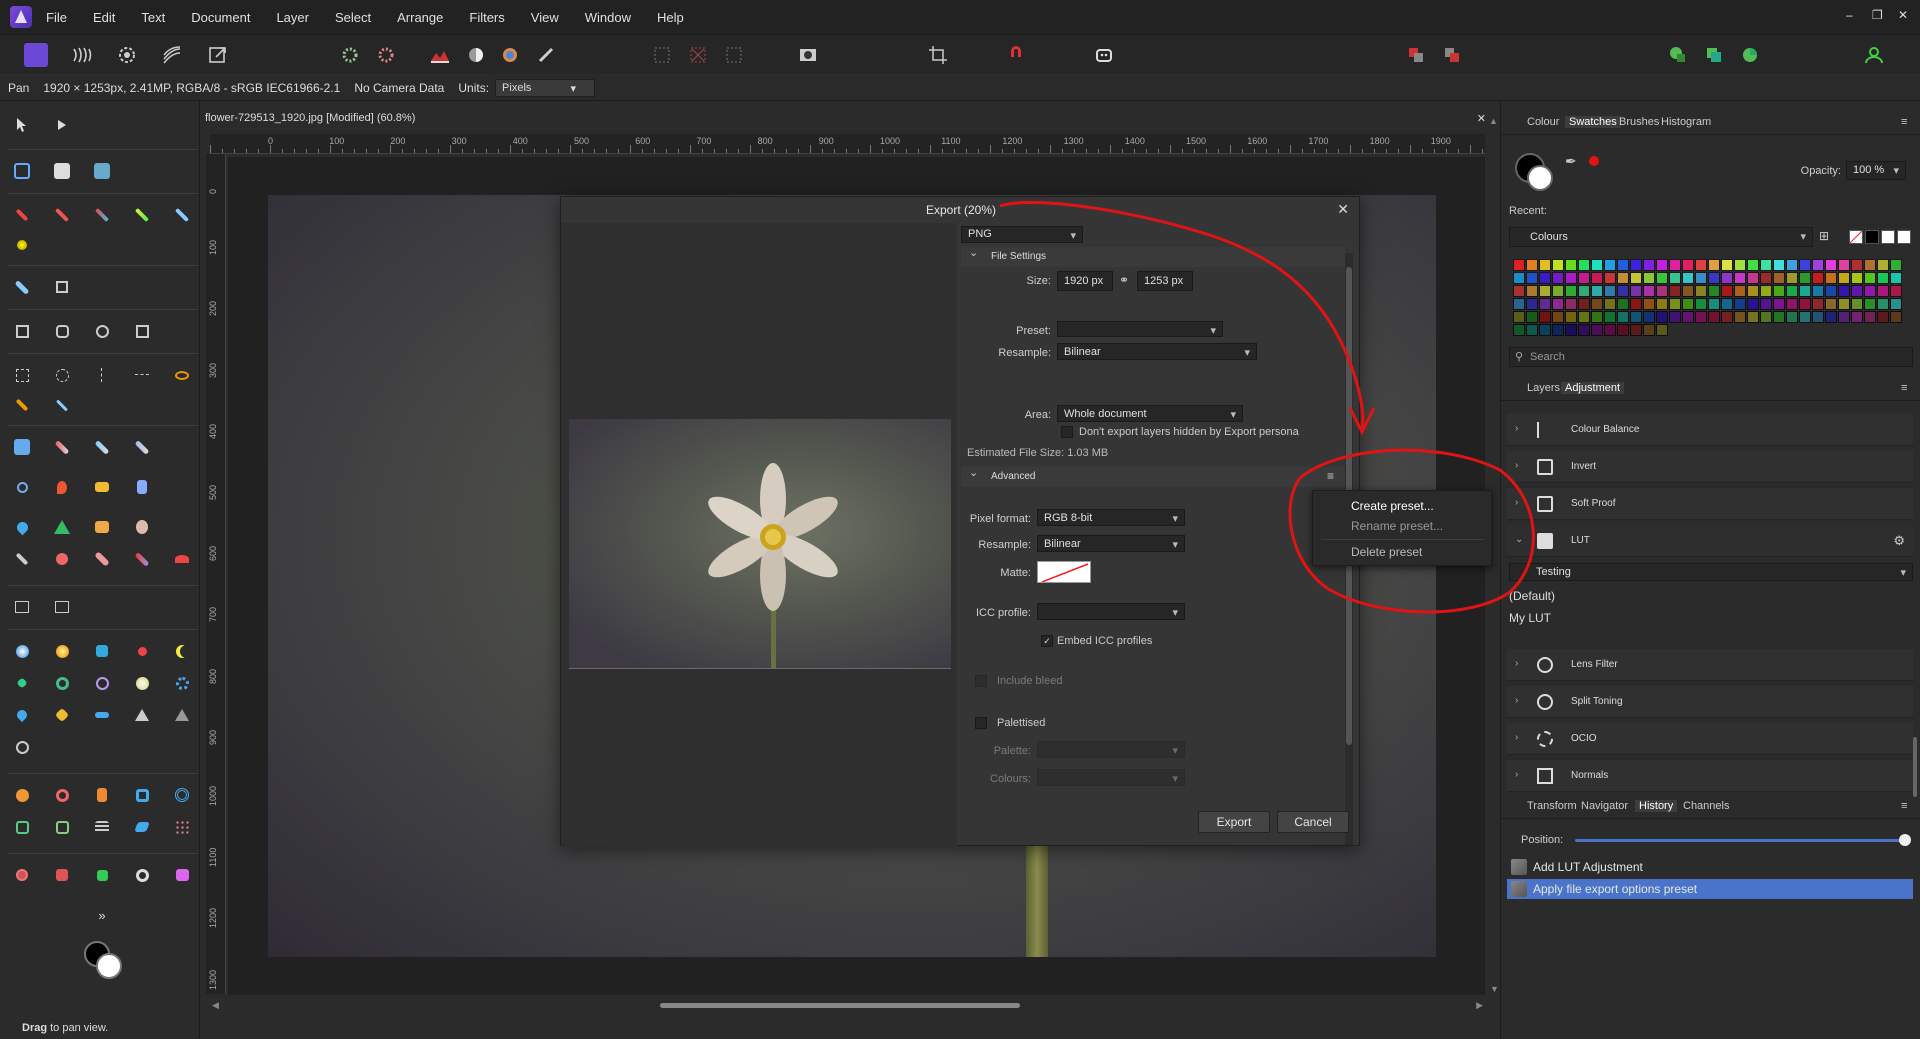 Image resolution: width=1920 pixels, height=1039 pixels. I want to click on settings-red-icon, so click(386, 55).